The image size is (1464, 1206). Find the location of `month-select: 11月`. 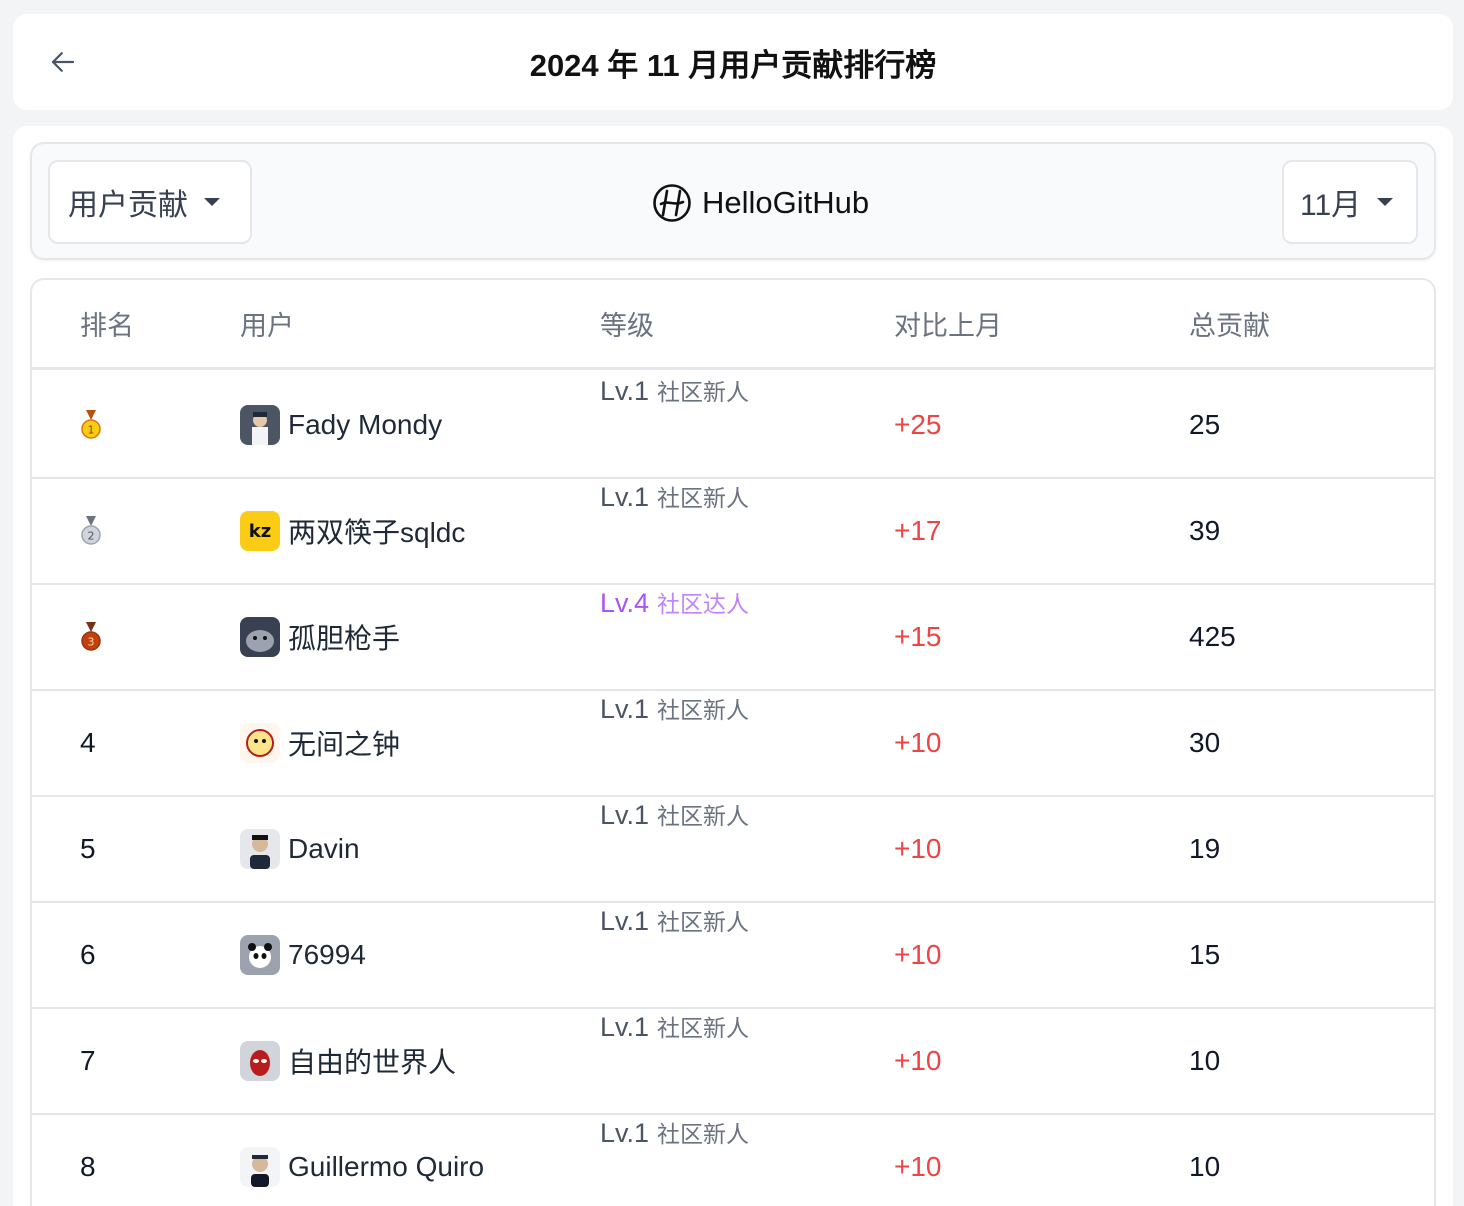

month-select: 11月 is located at coordinates (1350, 202).